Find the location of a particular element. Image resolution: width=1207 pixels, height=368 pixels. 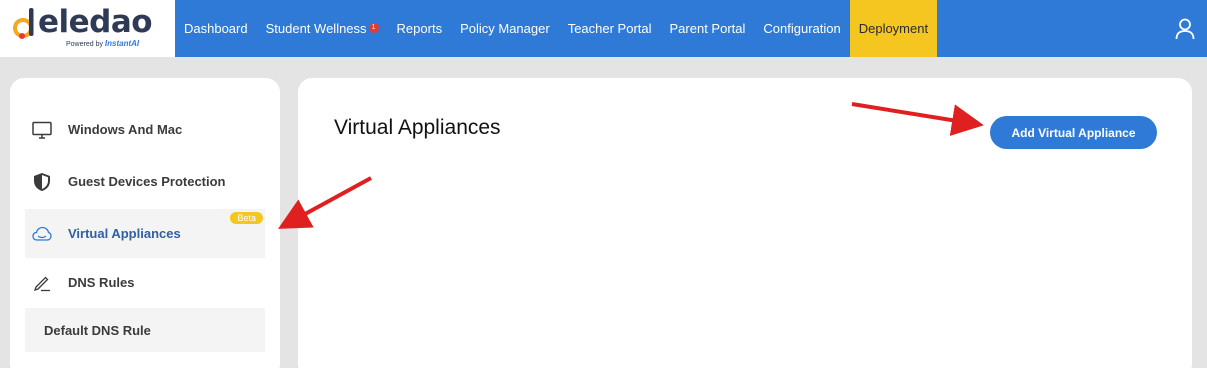

cloud-icon is located at coordinates (42, 234).